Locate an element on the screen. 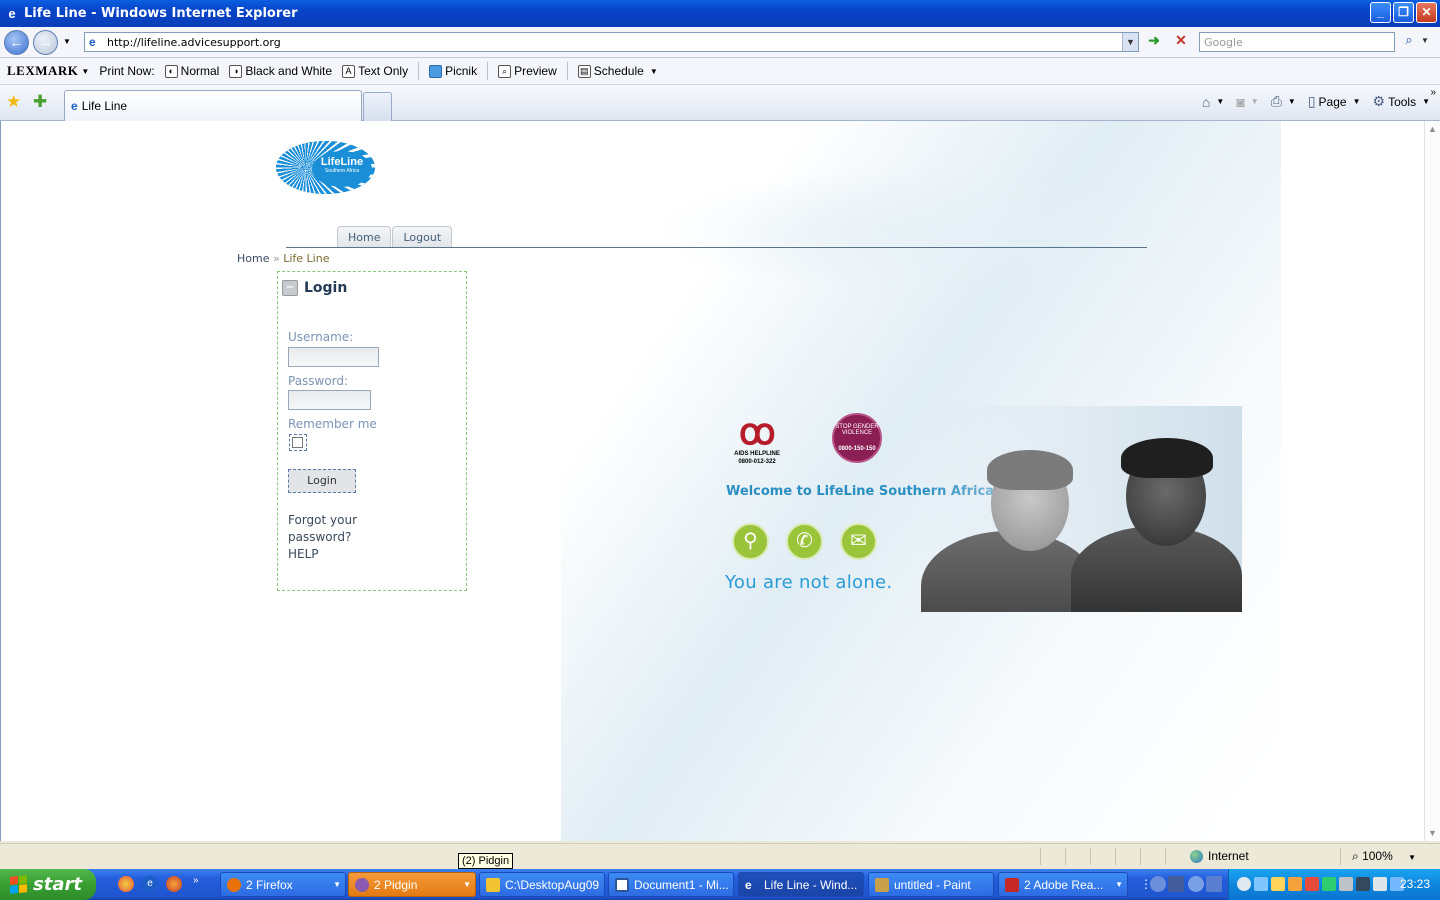 Image resolution: width=1440 pixels, height=900 pixels. chevron-more-icon: » is located at coordinates (1433, 92).